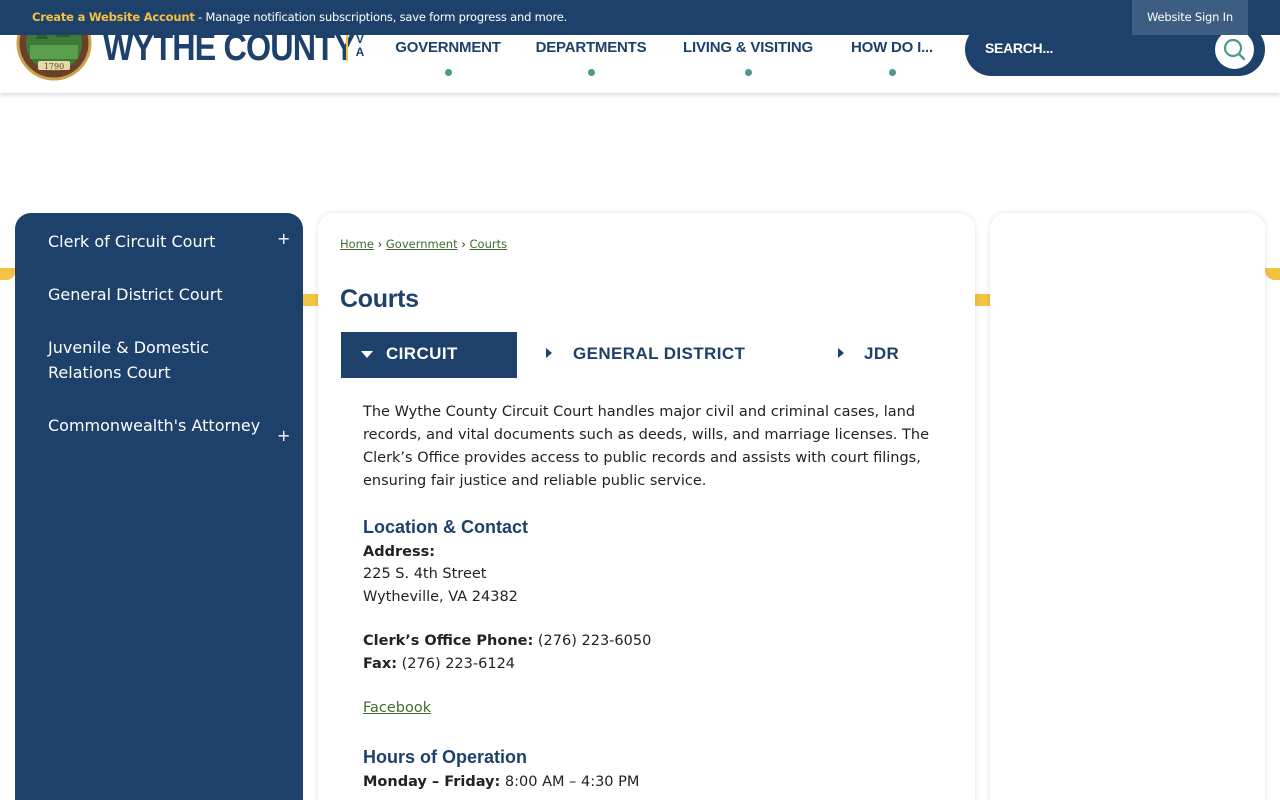 The image size is (1280, 800). What do you see at coordinates (158, 360) in the screenshot?
I see `sidebar-item-juvenile-domestic-relations: Juvenile & Domestic Relations Court` at bounding box center [158, 360].